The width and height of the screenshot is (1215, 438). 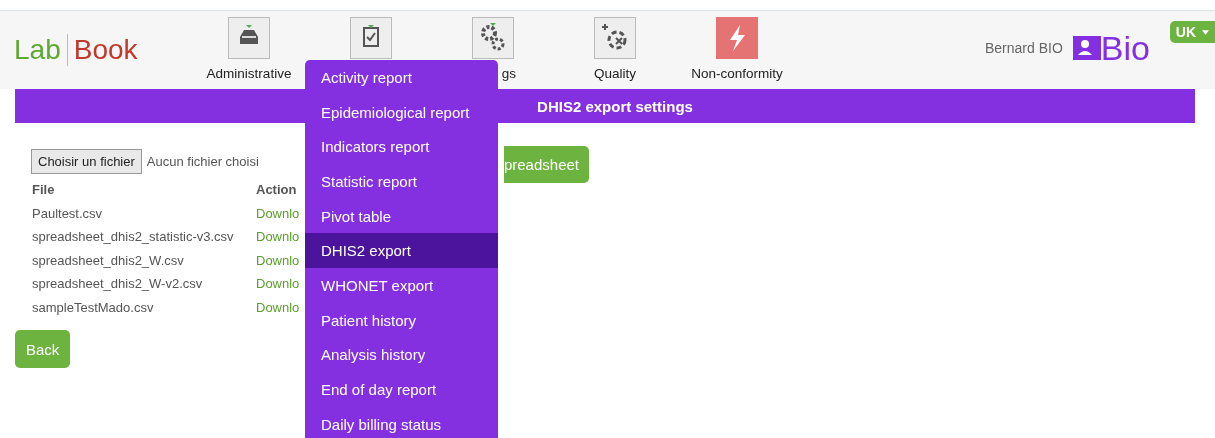 I want to click on logo-text: Book, so click(x=105, y=50).